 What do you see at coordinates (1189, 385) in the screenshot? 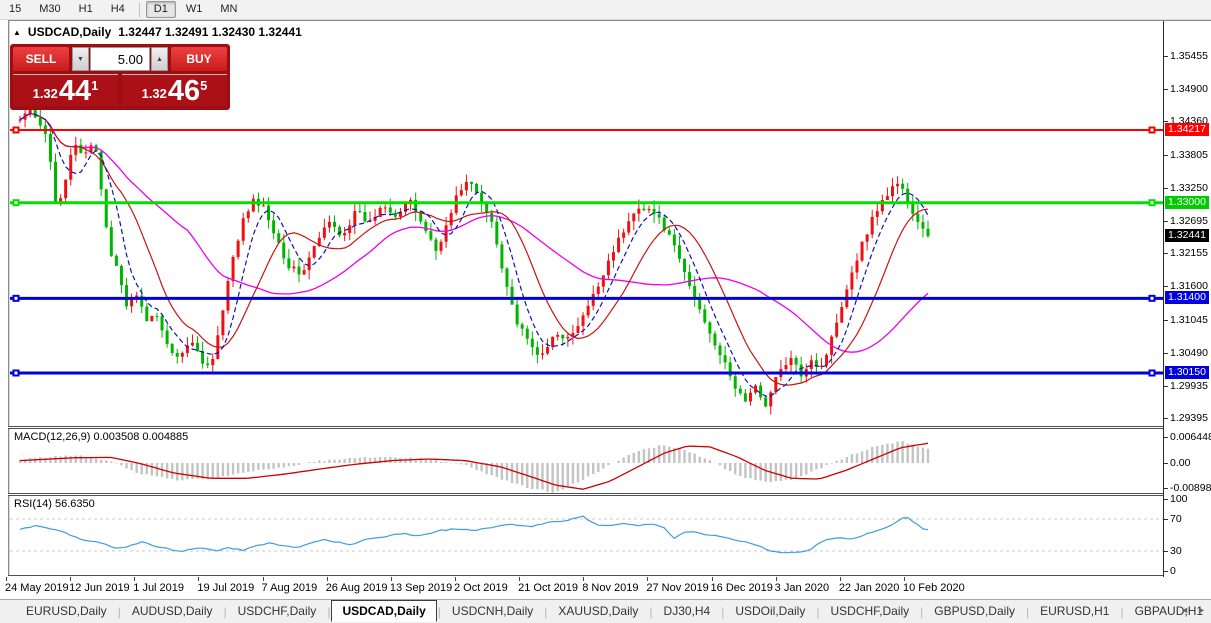
I see `price-axis-label: 1.29935` at bounding box center [1189, 385].